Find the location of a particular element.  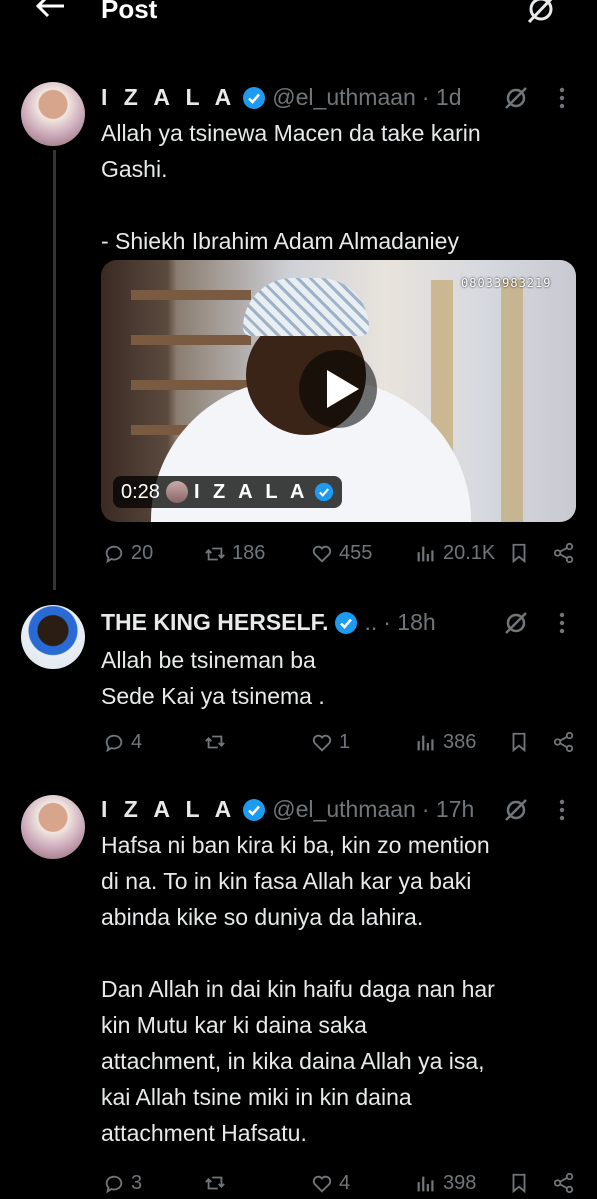

like-button: 4 is located at coordinates (330, 1183).